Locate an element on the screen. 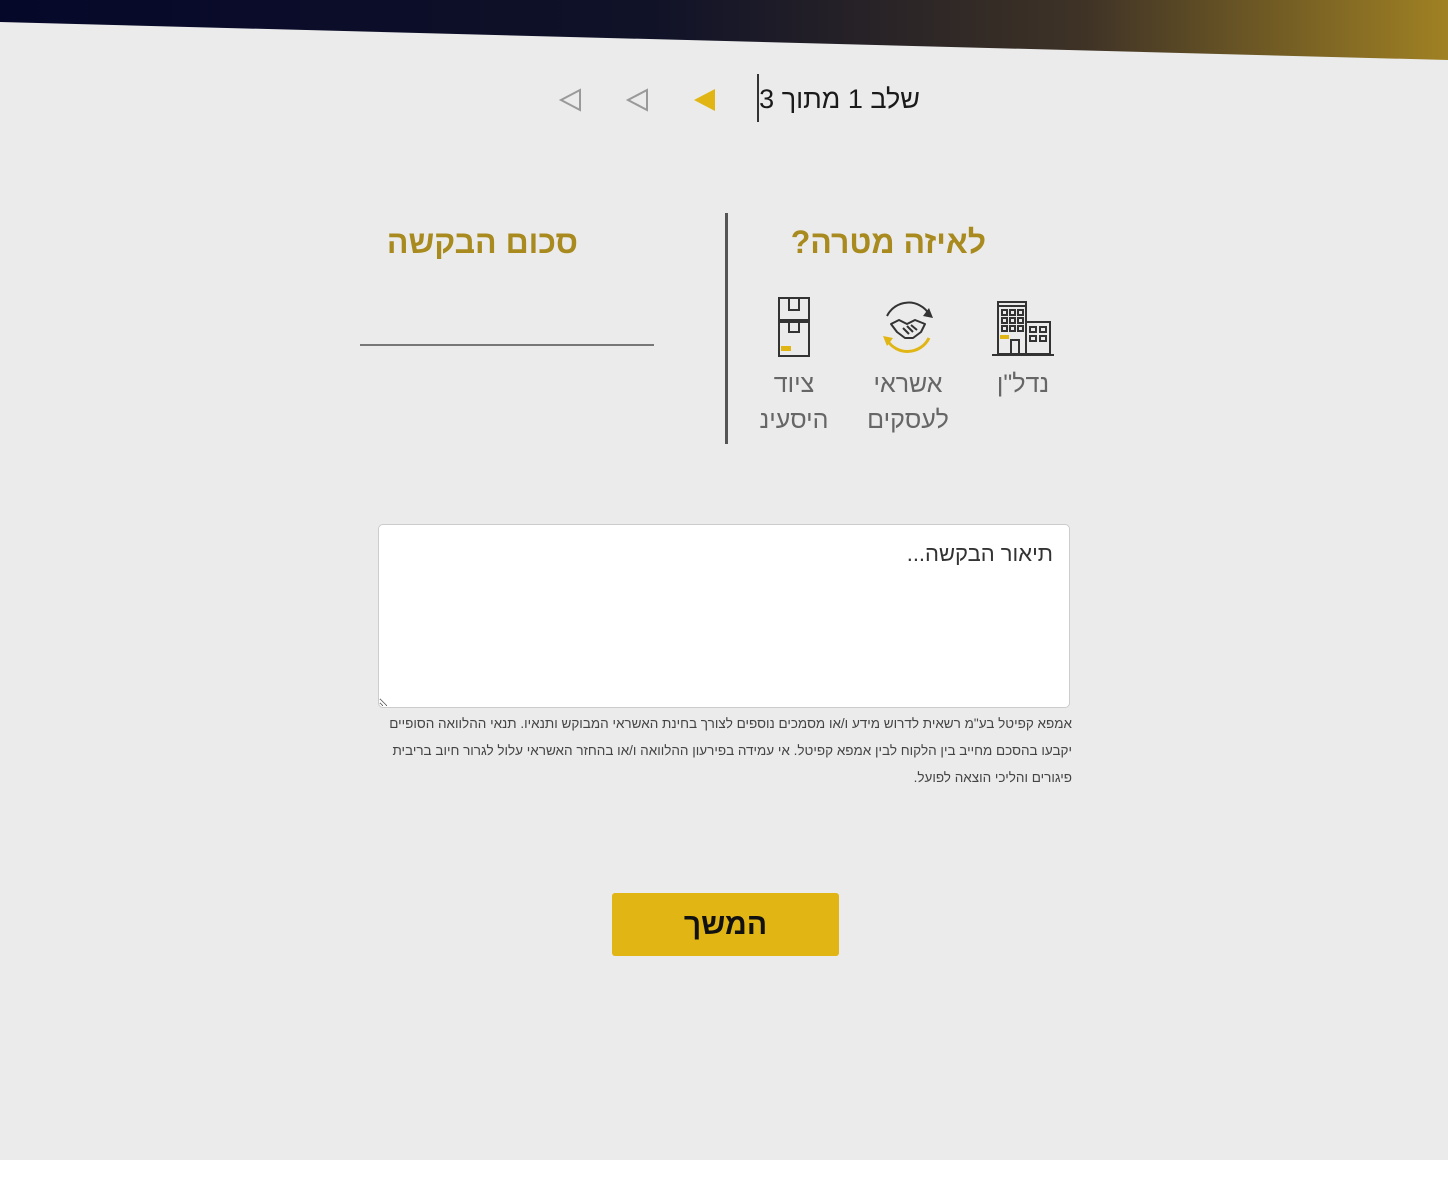  step-counter-text: שלב 1 מתוך 3 is located at coordinates (839, 99).